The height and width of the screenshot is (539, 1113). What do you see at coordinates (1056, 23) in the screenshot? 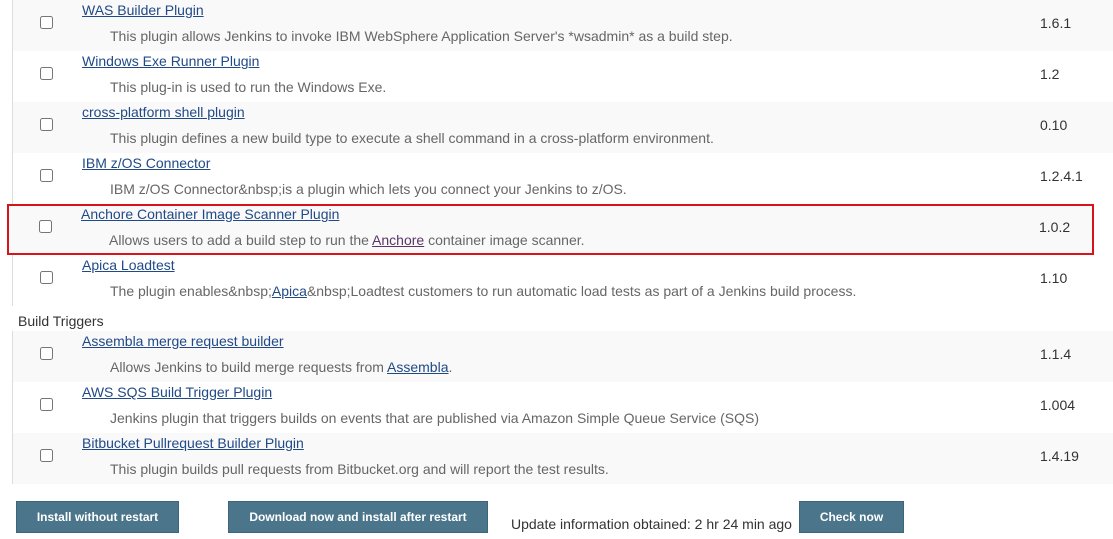
I see `plugin-version: 1.6.1` at bounding box center [1056, 23].